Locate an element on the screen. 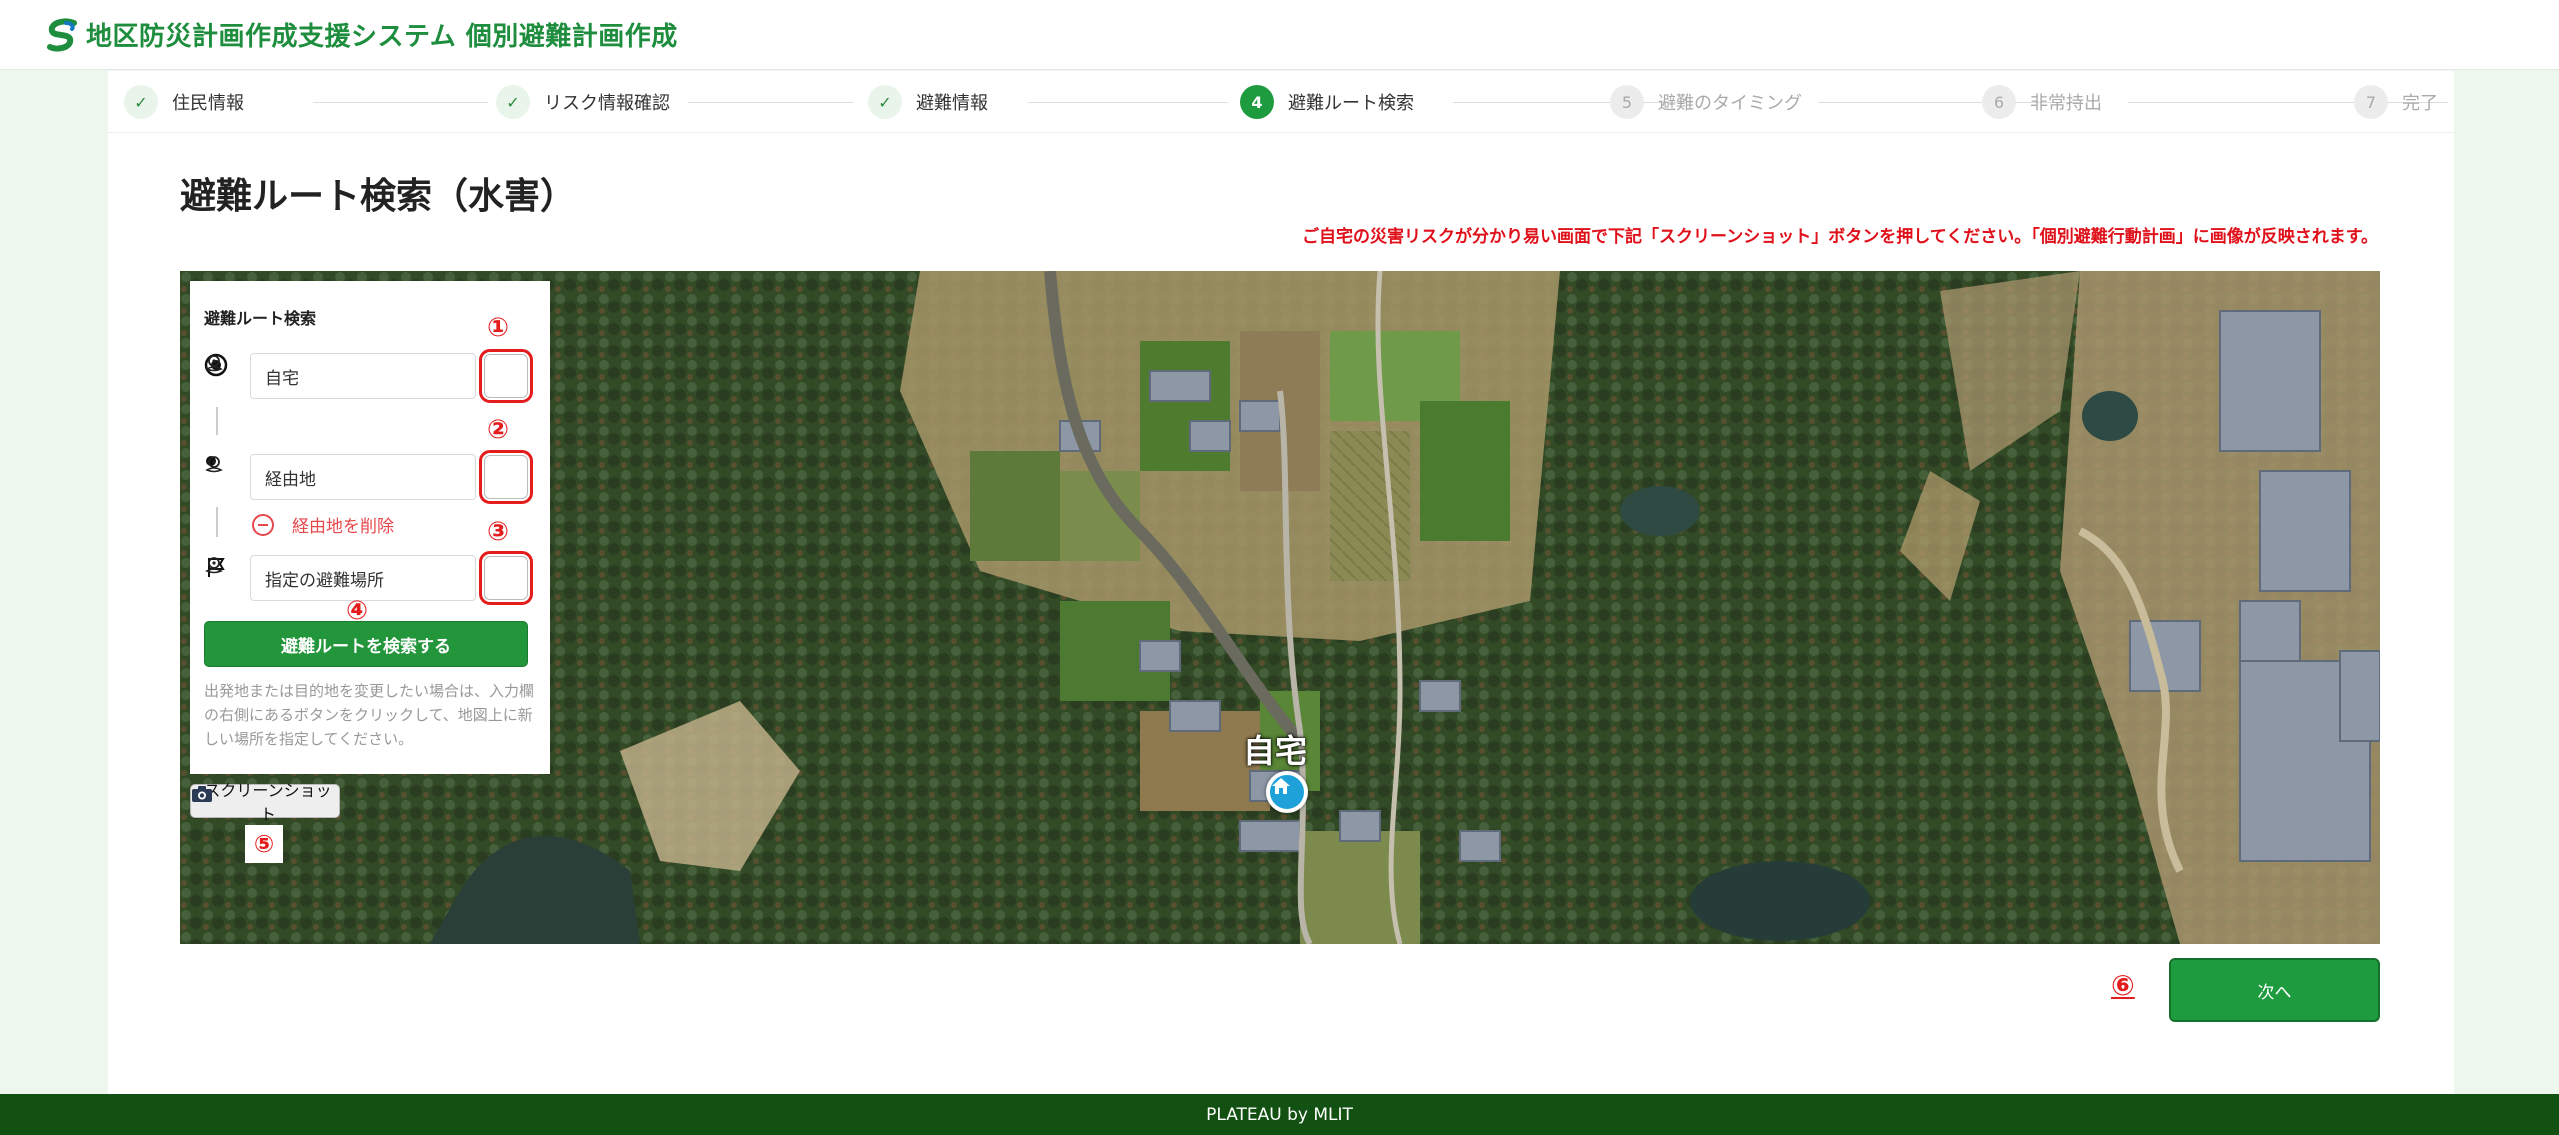 The image size is (2559, 1135). home-map-label: 自宅 is located at coordinates (1275, 751).